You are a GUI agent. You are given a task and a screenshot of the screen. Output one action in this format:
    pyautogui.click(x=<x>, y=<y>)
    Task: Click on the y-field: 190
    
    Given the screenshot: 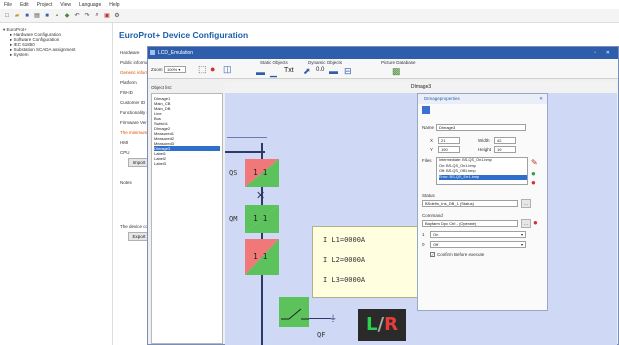 What is the action you would take?
    pyautogui.click(x=449, y=149)
    